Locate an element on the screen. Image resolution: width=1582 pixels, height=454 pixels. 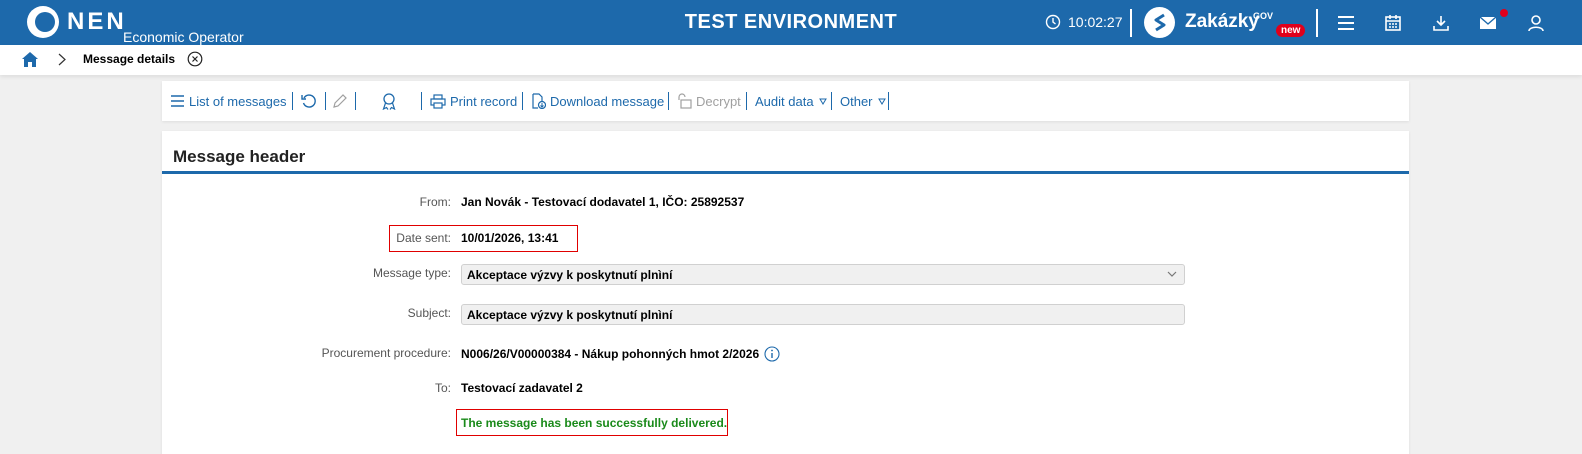
from-label: From: is located at coordinates (435, 202).